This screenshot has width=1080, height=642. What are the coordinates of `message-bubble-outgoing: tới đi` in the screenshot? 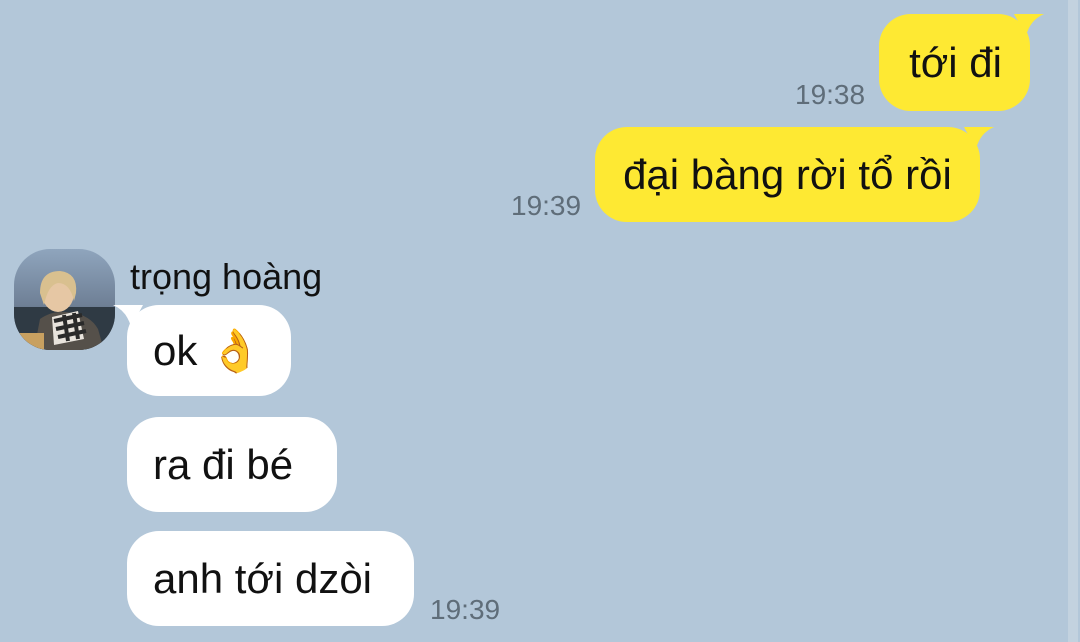 It's located at (961, 62).